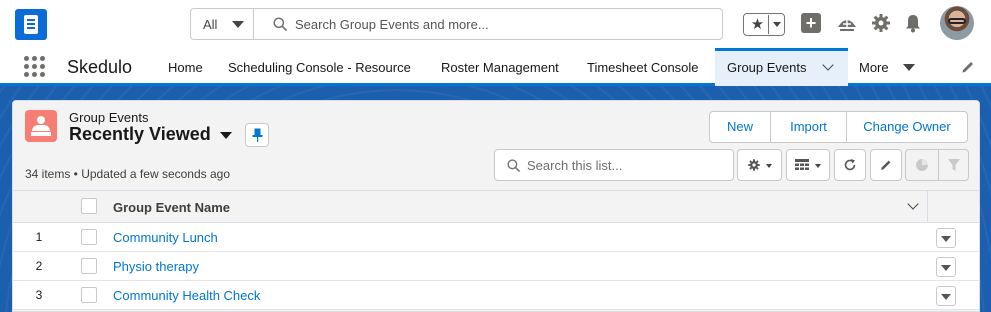  What do you see at coordinates (847, 23) in the screenshot?
I see `trailhead-icon` at bounding box center [847, 23].